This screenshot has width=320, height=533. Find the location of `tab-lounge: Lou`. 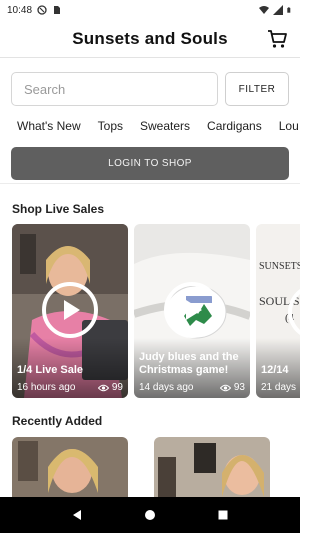

tab-lounge: Lou is located at coordinates (289, 126).